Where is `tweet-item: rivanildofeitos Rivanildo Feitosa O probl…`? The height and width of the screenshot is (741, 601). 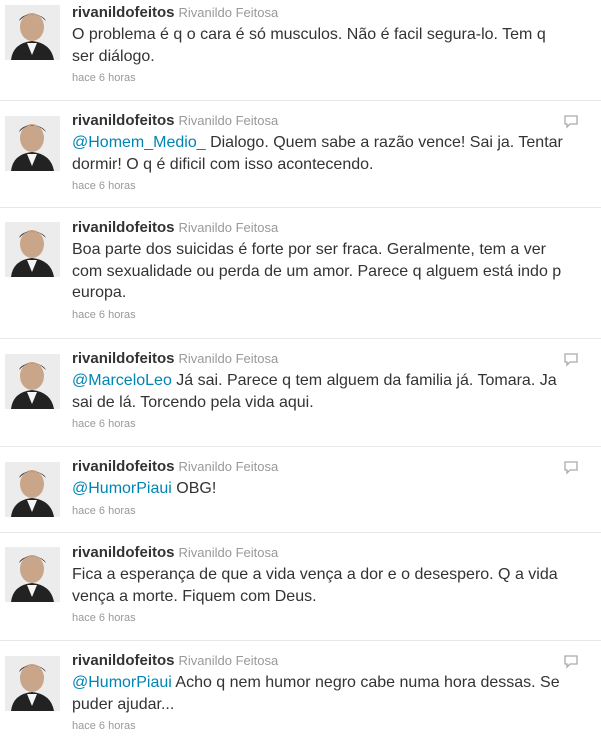 tweet-item: rivanildofeitos Rivanildo Feitosa O probl… is located at coordinates (300, 50).